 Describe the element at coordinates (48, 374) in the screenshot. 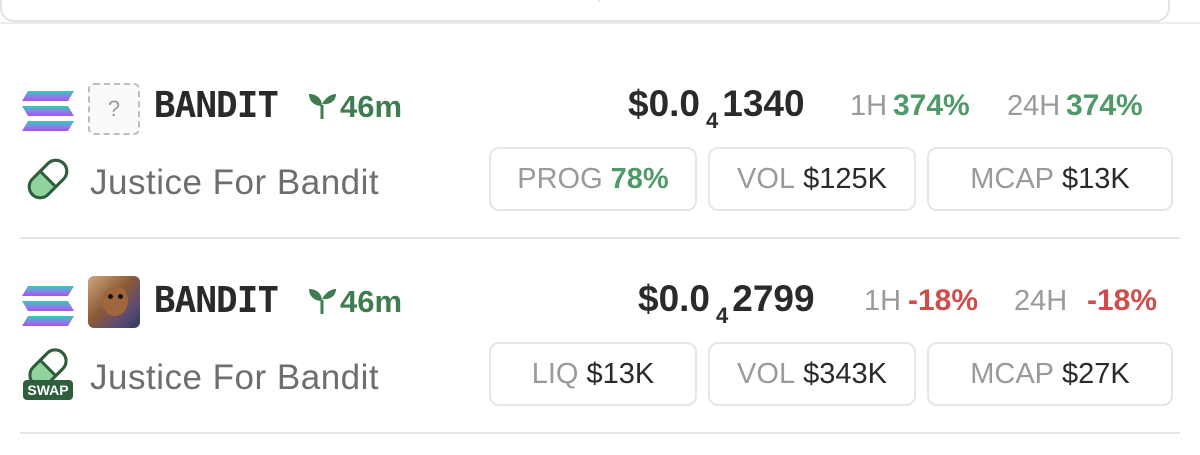

I see `pill-swap-icon: SWAP` at that location.